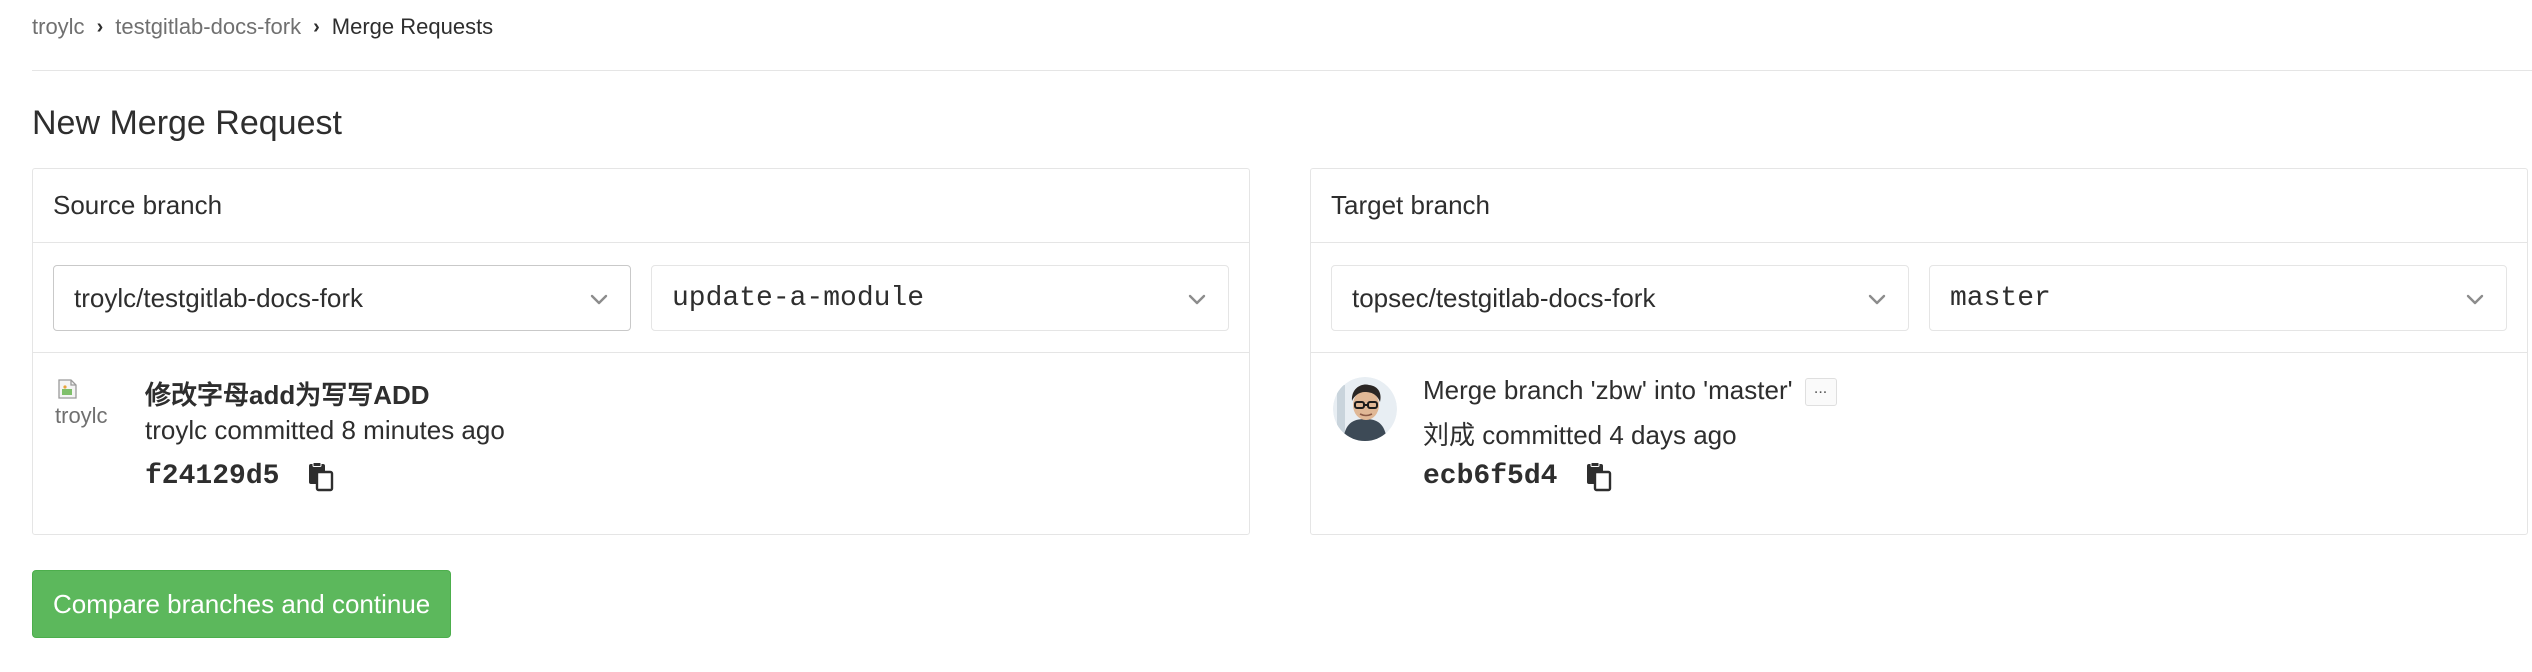  What do you see at coordinates (242, 604) in the screenshot?
I see `compare-branches-button: Compare branches and continue` at bounding box center [242, 604].